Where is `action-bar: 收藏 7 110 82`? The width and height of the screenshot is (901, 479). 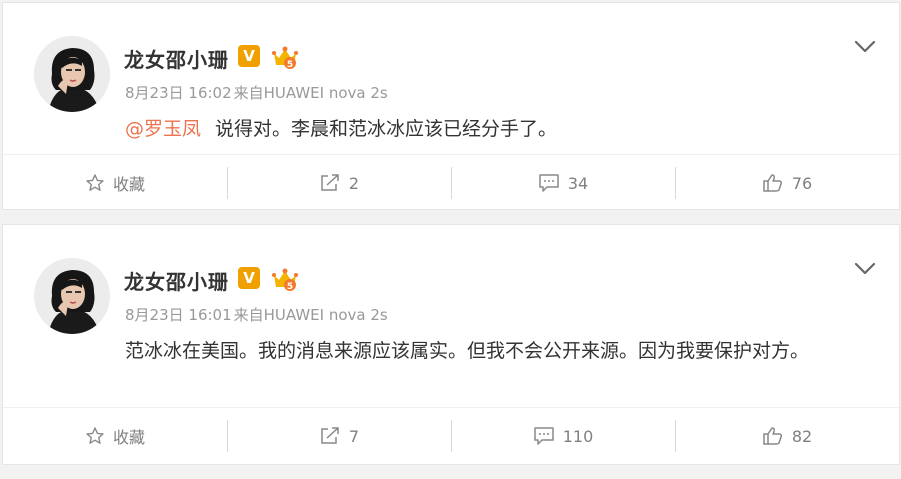 action-bar: 收藏 7 110 82 is located at coordinates (451, 435).